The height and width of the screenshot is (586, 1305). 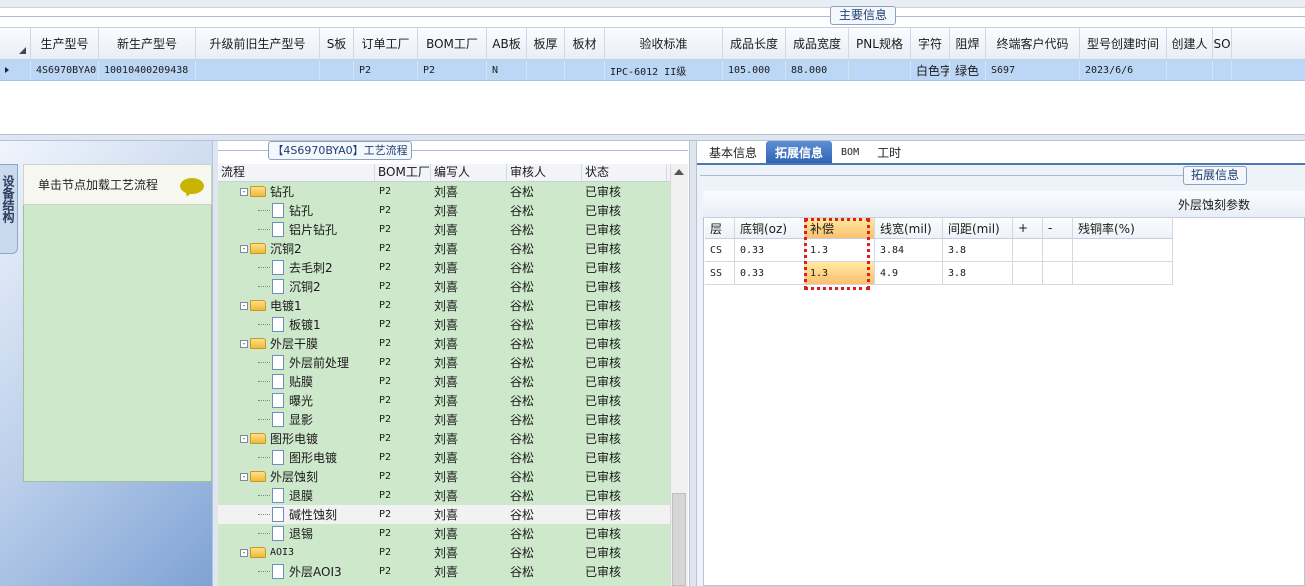 I want to click on cell: N, so click(x=507, y=70).